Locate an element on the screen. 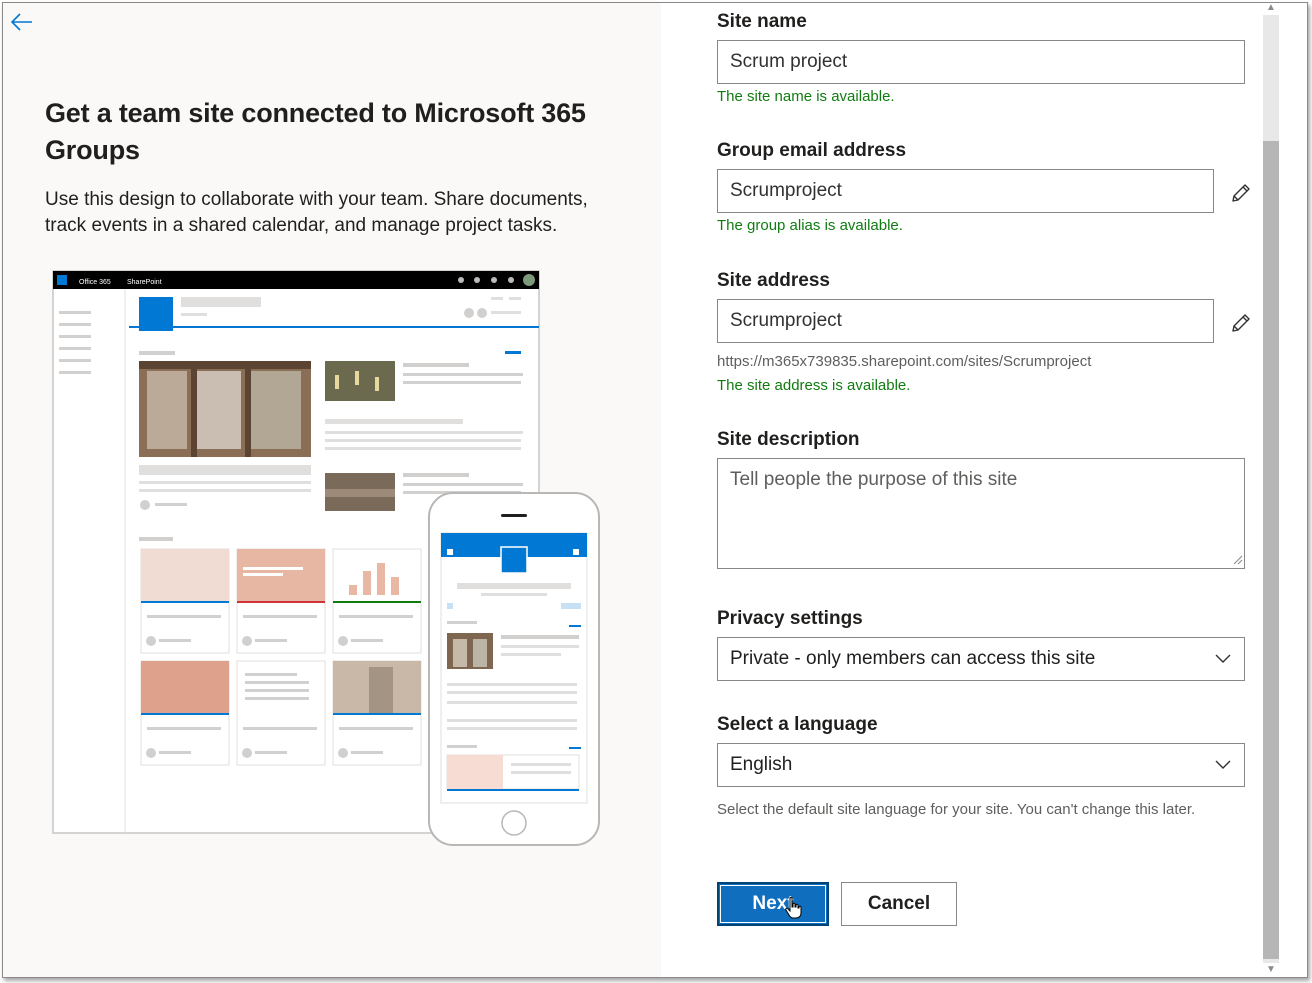  preview-brand: Office 365 is located at coordinates (95, 282).